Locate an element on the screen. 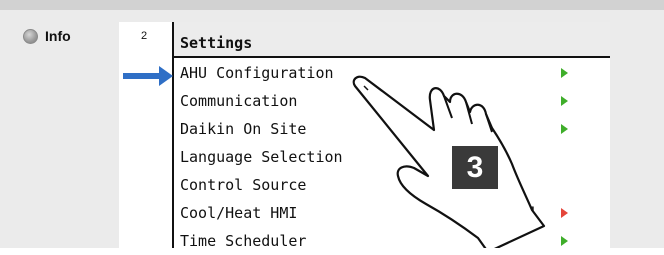  info-indicator: Info is located at coordinates (47, 36).